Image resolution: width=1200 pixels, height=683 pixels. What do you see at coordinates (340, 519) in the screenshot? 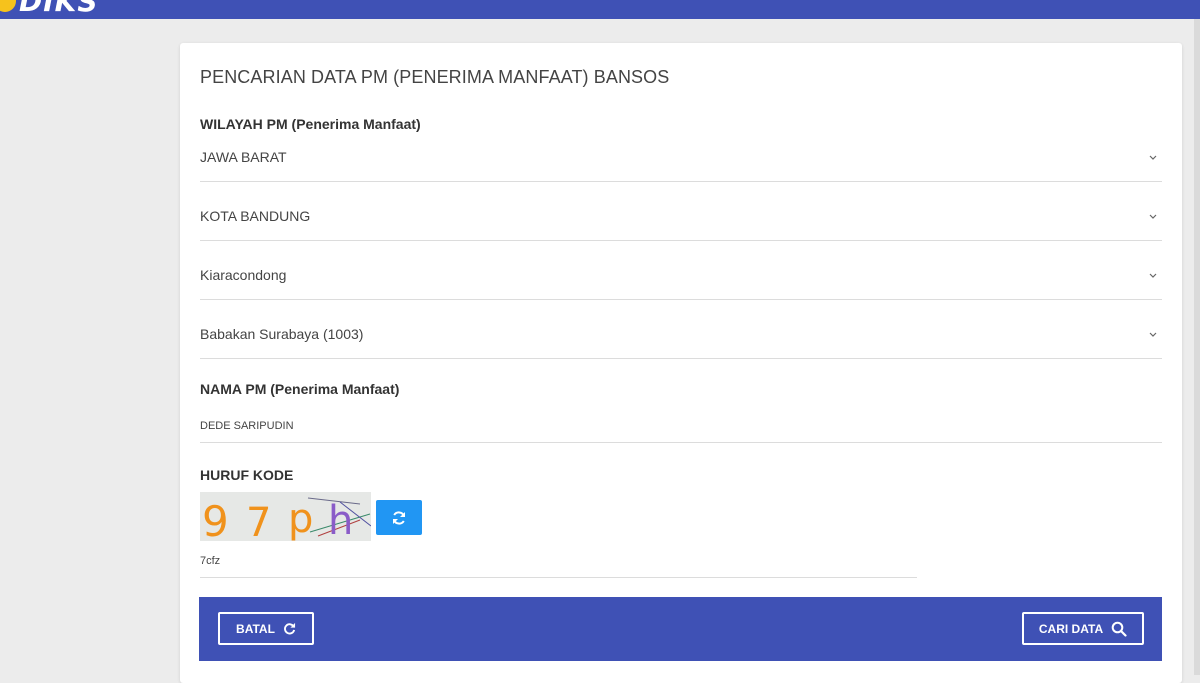
I see `captcha-char-4: h` at bounding box center [340, 519].